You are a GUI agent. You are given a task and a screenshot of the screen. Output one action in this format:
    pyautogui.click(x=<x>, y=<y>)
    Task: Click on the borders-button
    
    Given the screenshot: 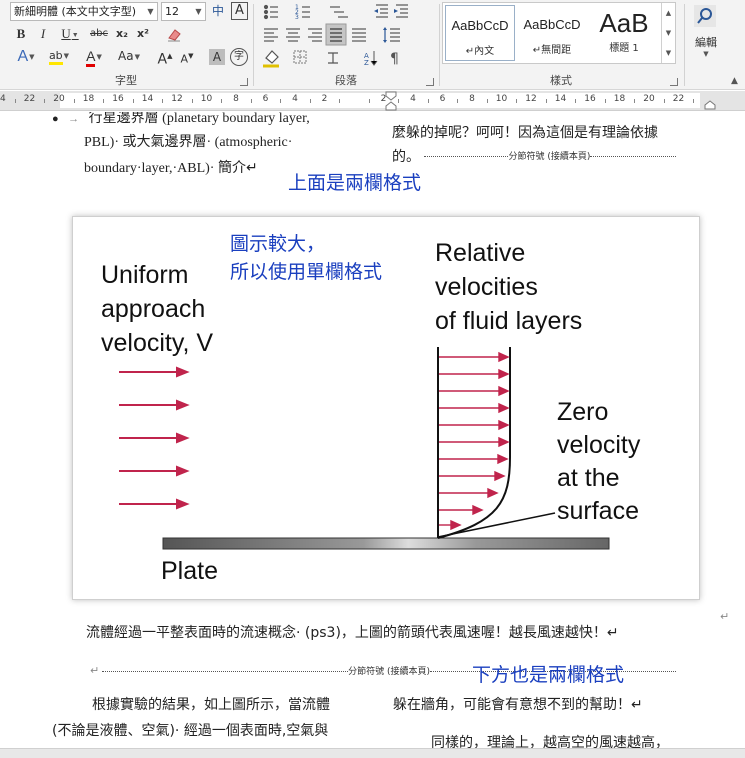 What is the action you would take?
    pyautogui.click(x=303, y=58)
    